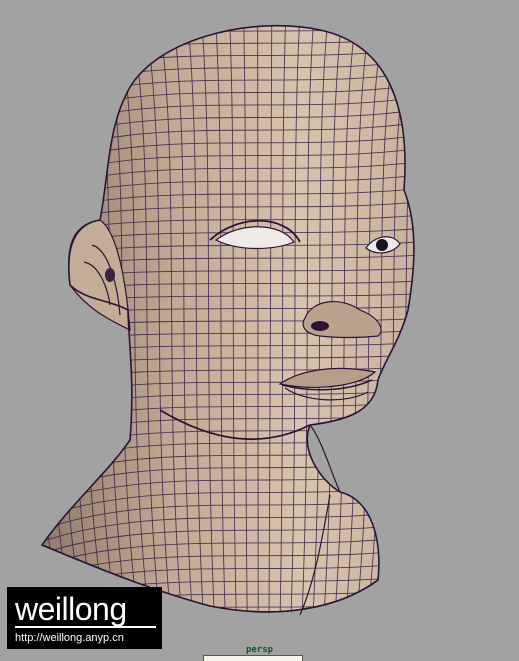 This screenshot has width=519, height=661. Describe the element at coordinates (85, 610) in the screenshot. I see `watermark-logo: weillong` at that location.